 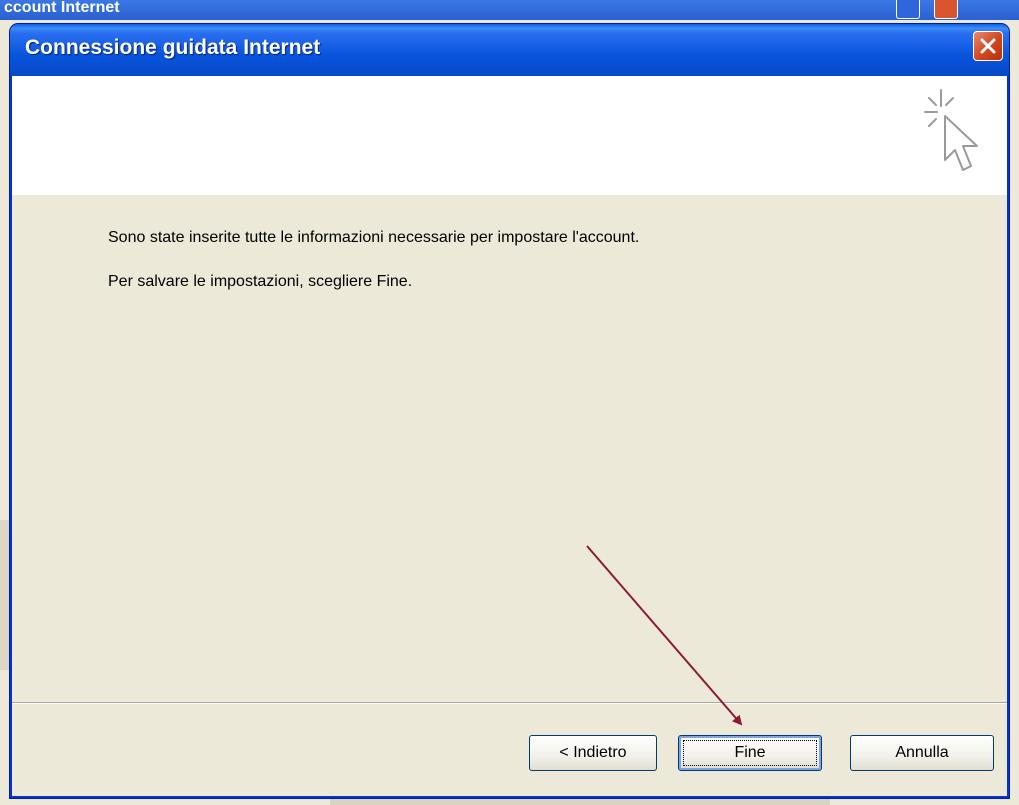 What do you see at coordinates (62, 8) in the screenshot?
I see `background-window-title: ccount Internet` at bounding box center [62, 8].